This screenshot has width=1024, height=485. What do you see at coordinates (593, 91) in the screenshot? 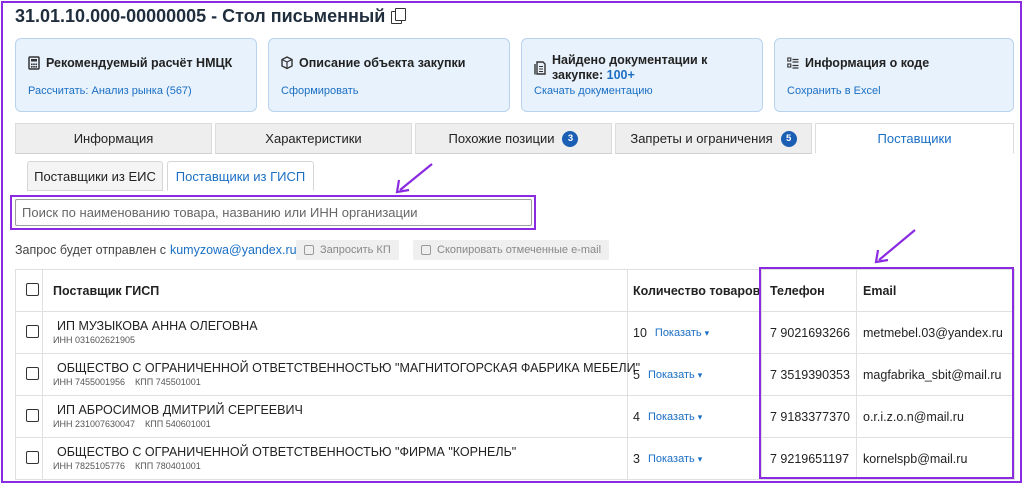
I see `download-documentation-link: Скачать документацию` at bounding box center [593, 91].